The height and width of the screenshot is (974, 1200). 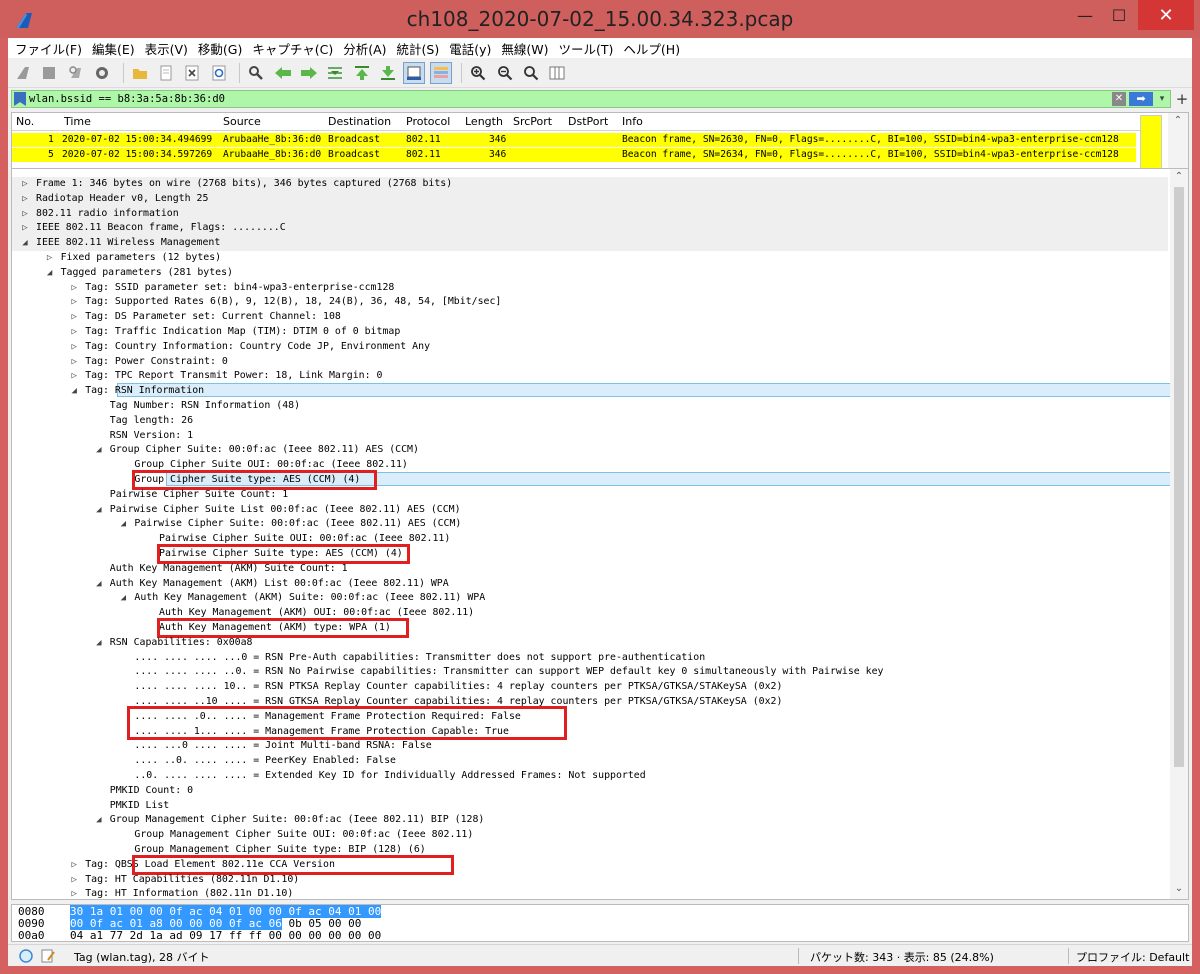 I want to click on detail-tree-row: ▷ Fixed parameters (12 bytes), so click(x=590, y=258).